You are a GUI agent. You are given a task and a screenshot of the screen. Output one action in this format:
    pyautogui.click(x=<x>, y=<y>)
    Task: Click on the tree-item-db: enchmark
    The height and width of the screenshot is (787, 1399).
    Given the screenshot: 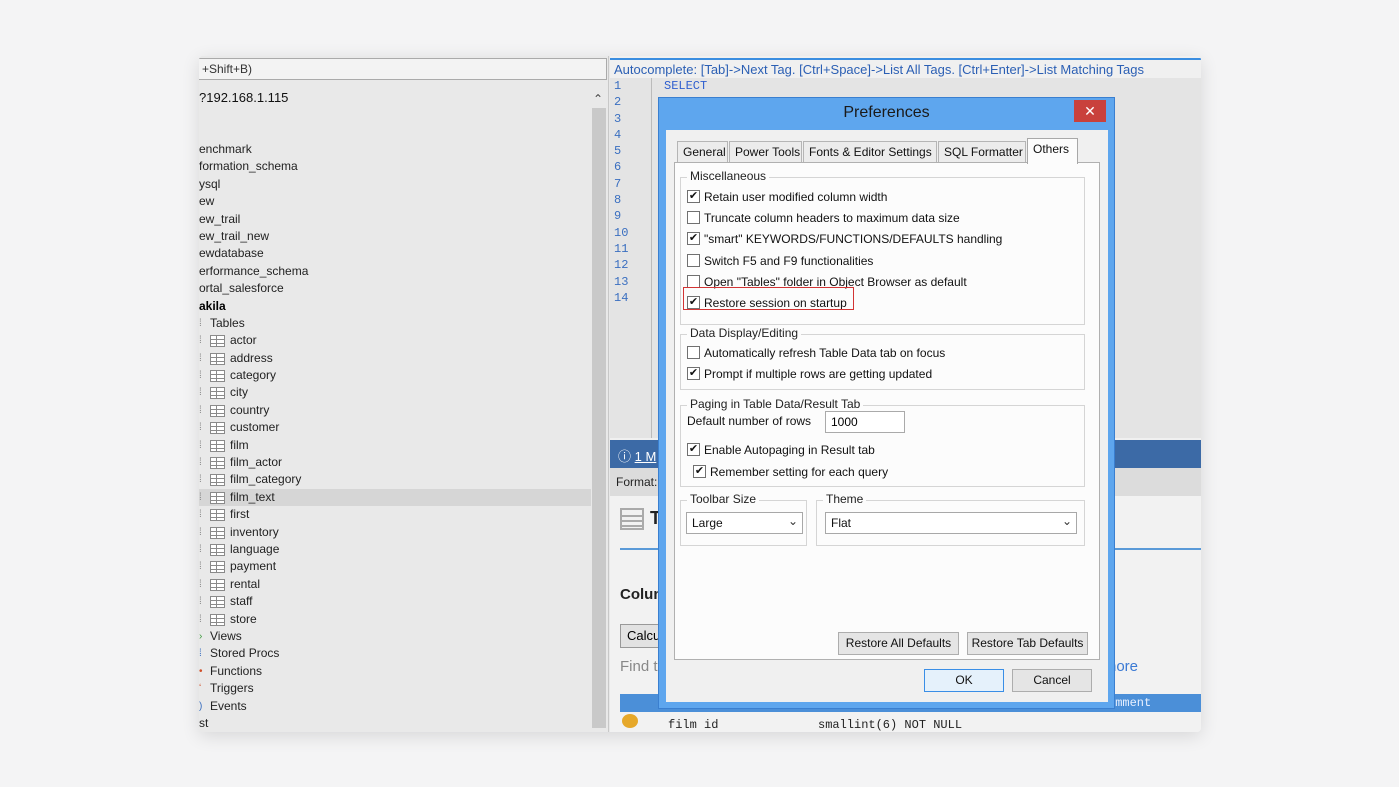 What is the action you would take?
    pyautogui.click(x=395, y=149)
    